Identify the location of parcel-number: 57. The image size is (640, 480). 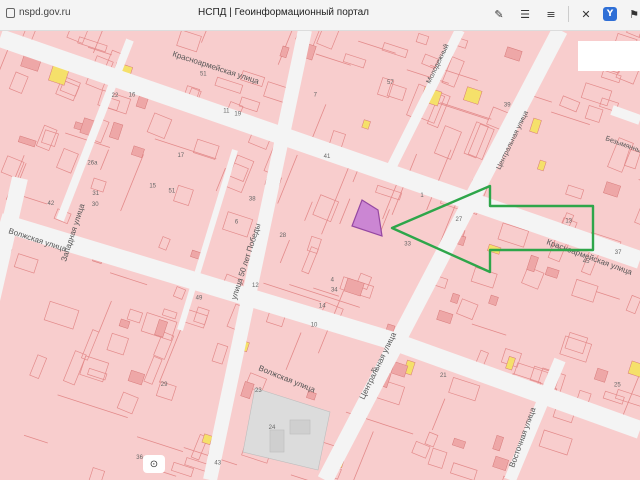
(390, 83).